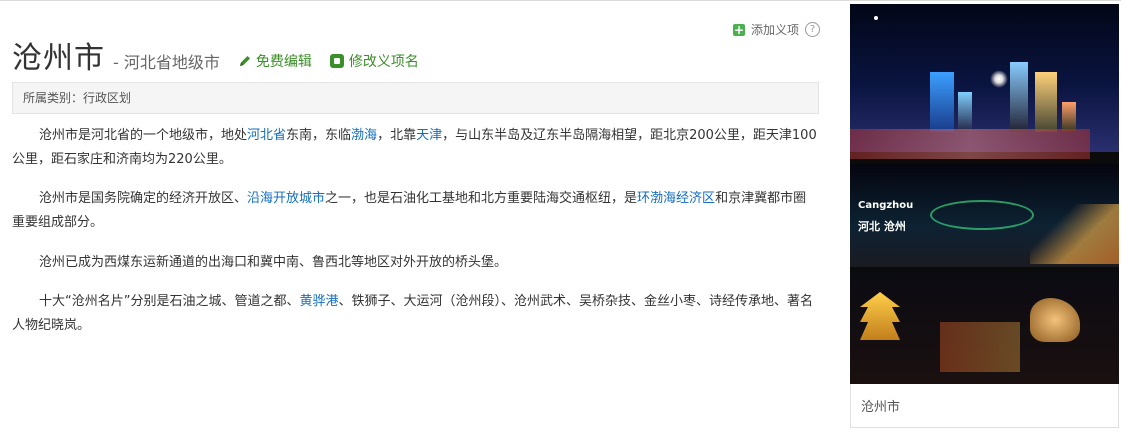 The height and width of the screenshot is (432, 1121). What do you see at coordinates (169, 301) in the screenshot?
I see `p4-text-1: 十大“沧州名片”分别是石油之城、管道之都、` at bounding box center [169, 301].